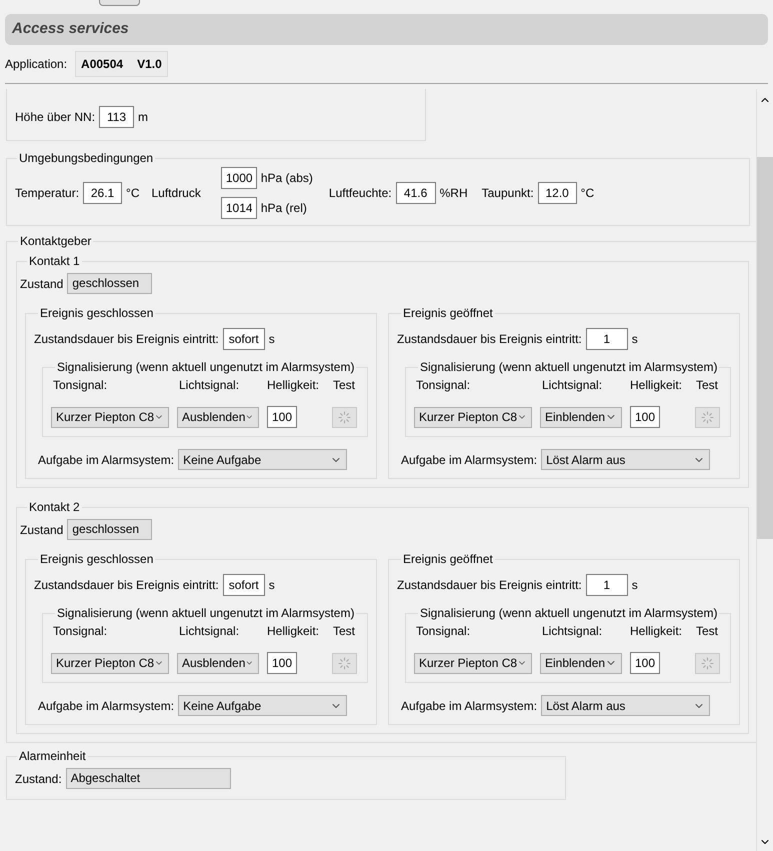 This screenshot has height=851, width=773. I want to click on field-label: Luftfeuchte:, so click(360, 193).